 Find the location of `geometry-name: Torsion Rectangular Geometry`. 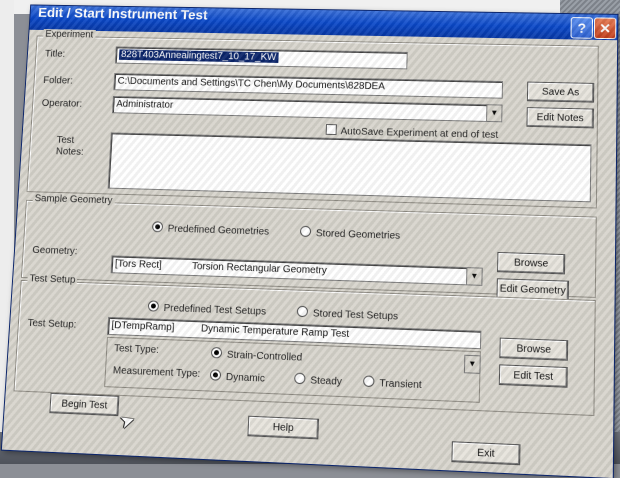

geometry-name: Torsion Rectangular Geometry is located at coordinates (259, 269).